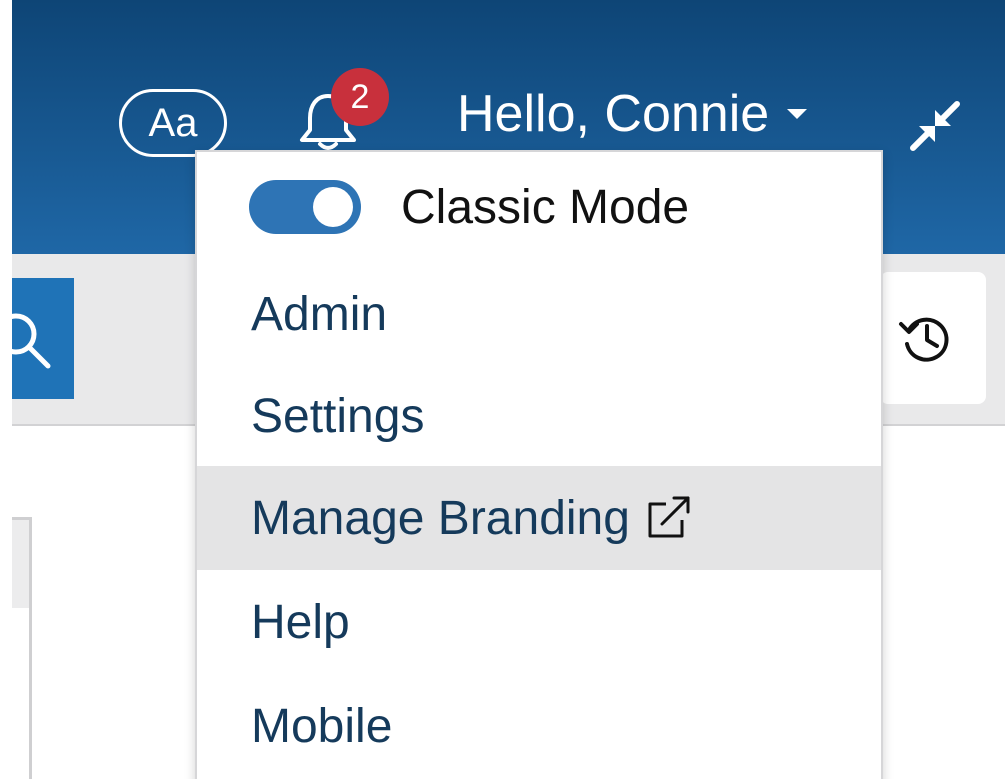 The height and width of the screenshot is (779, 1005). I want to click on menu-item-mobile: Mobile, so click(539, 726).